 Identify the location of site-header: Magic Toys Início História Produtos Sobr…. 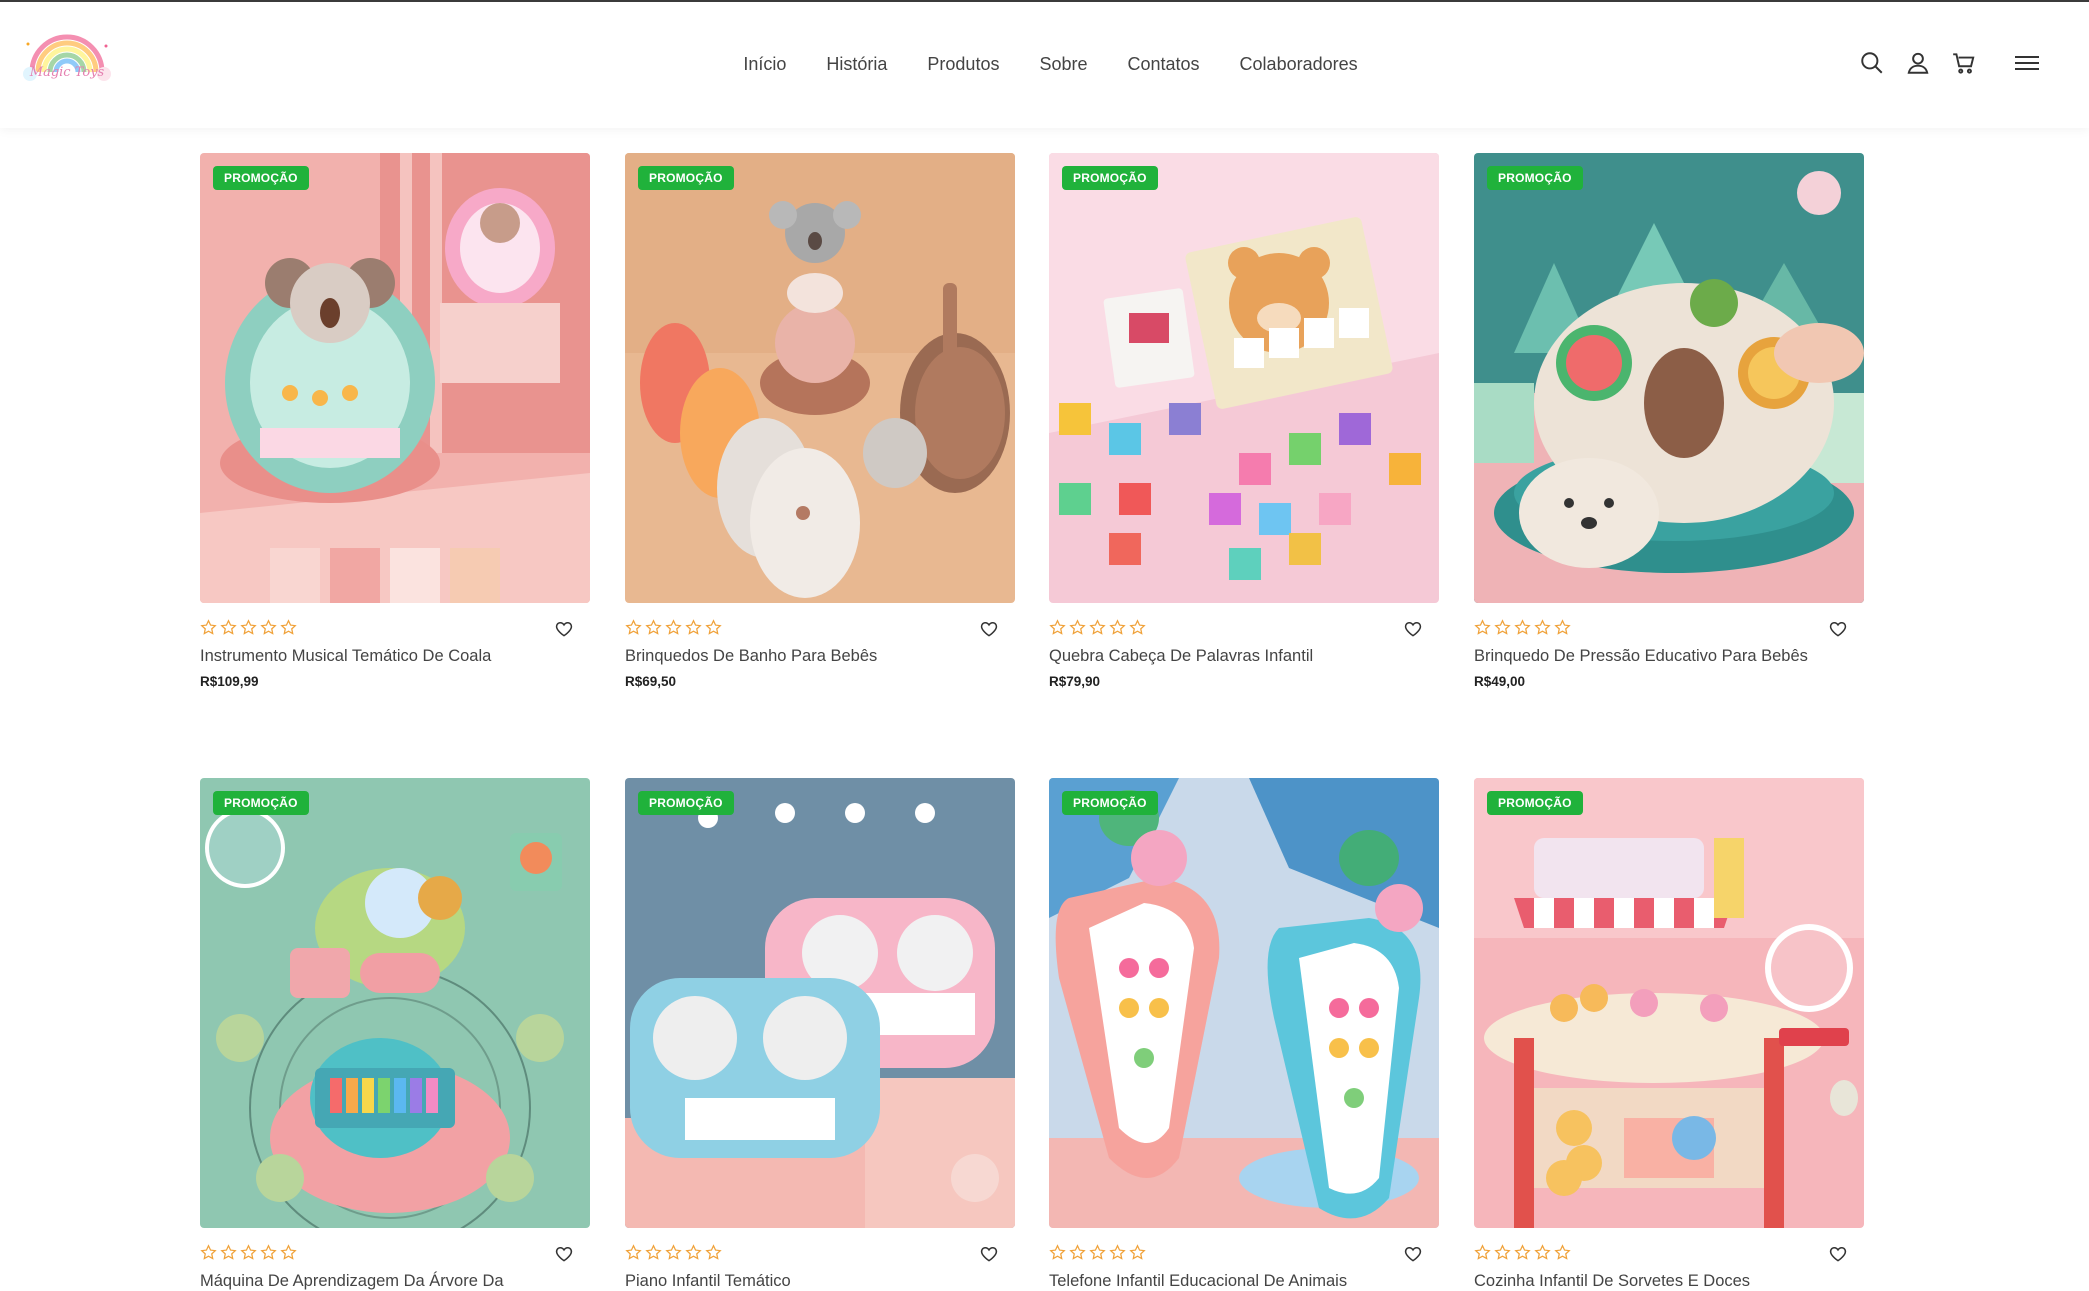
(1044, 65).